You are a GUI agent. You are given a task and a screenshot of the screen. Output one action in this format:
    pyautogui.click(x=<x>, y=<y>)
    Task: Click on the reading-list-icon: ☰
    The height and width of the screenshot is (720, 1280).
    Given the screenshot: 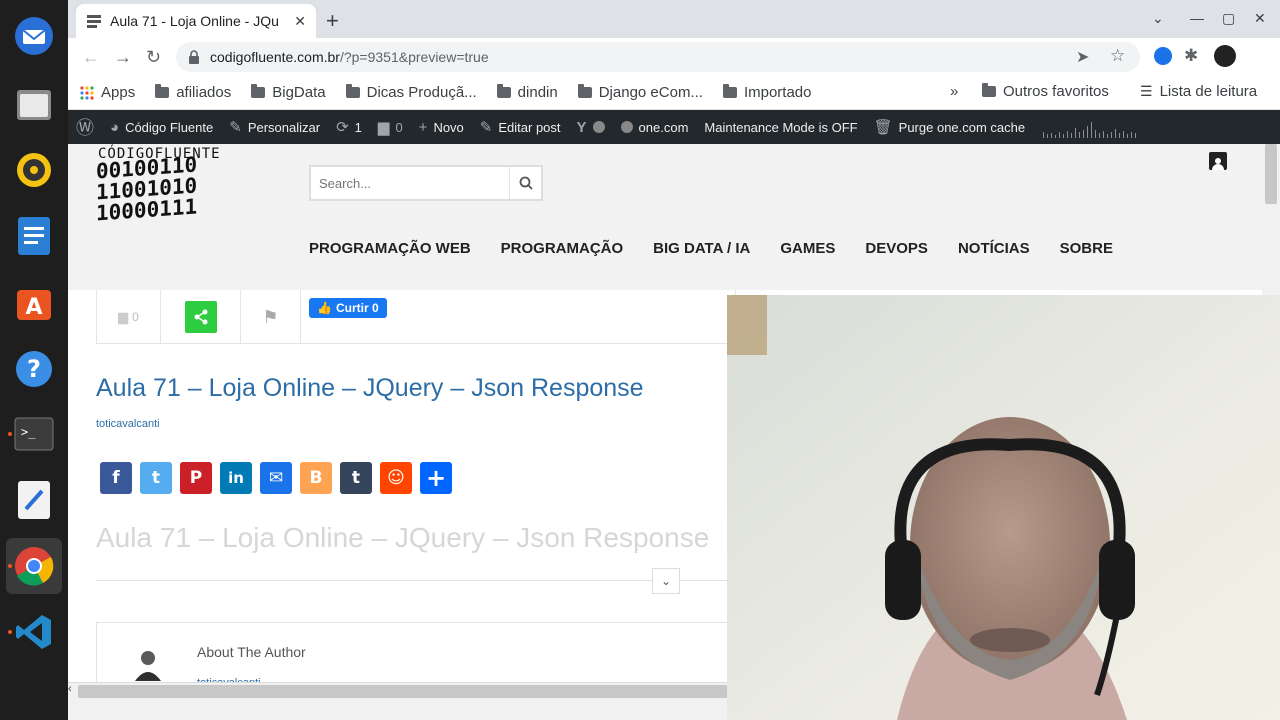 What is the action you would take?
    pyautogui.click(x=1146, y=91)
    